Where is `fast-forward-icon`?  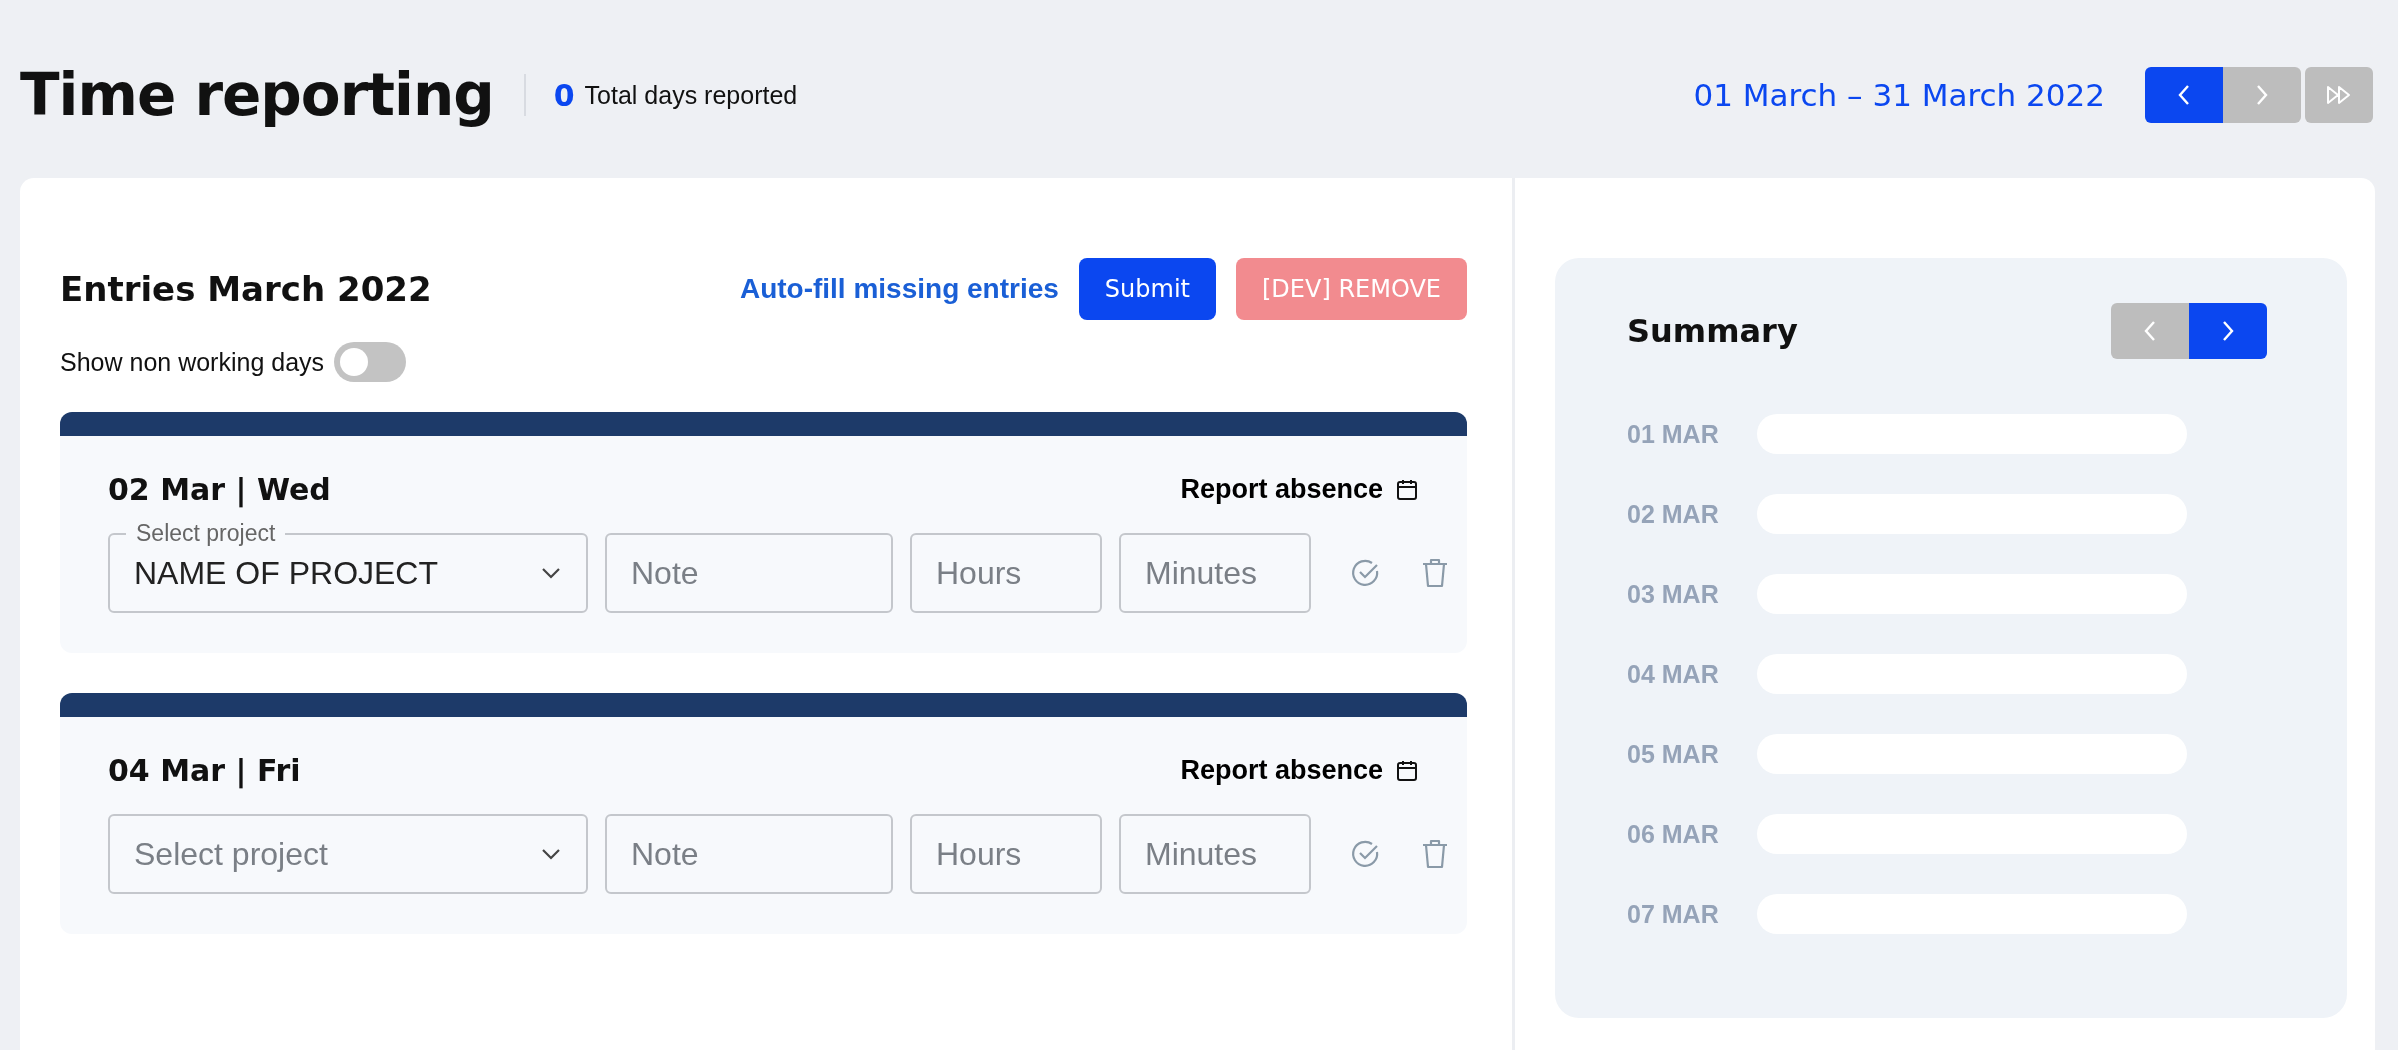
fast-forward-icon is located at coordinates (2339, 95).